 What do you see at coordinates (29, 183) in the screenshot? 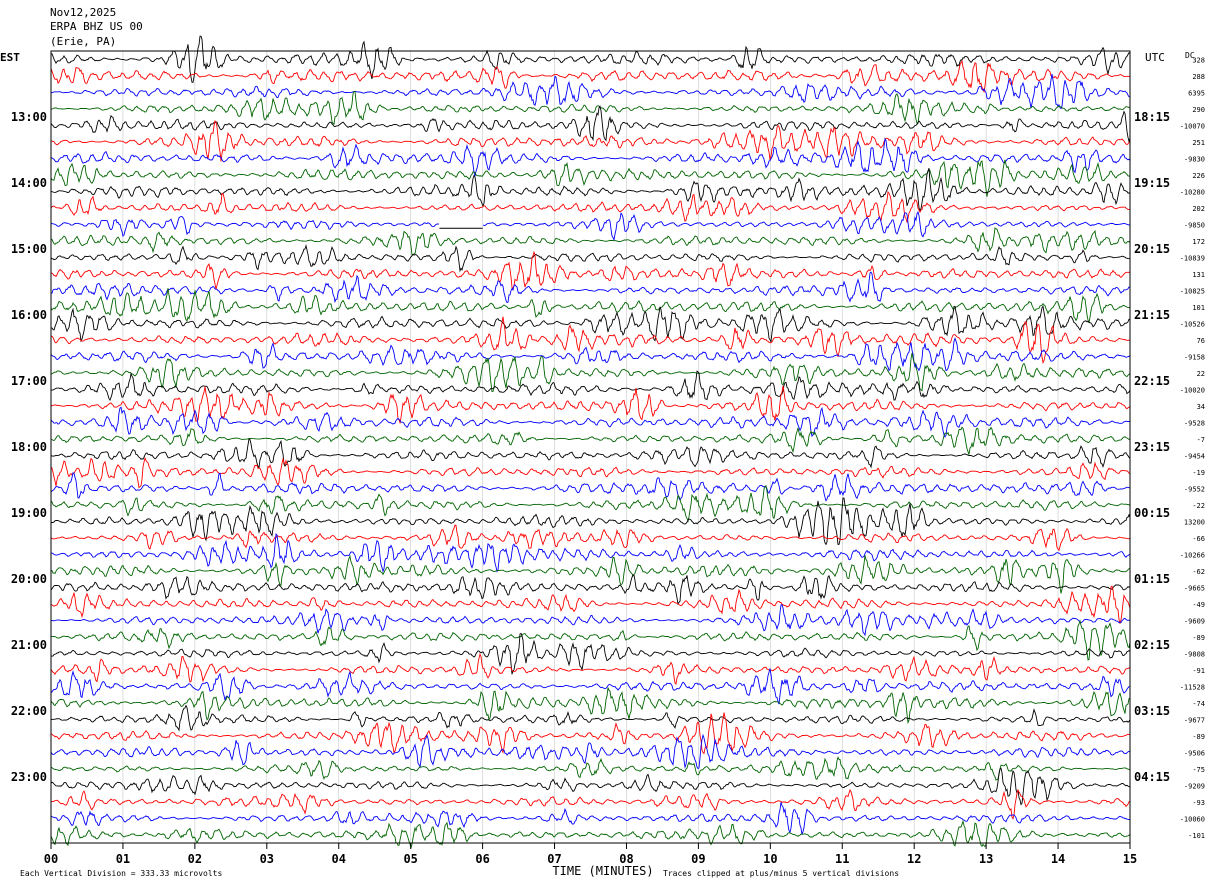
I see `left-hour-label: 14:00` at bounding box center [29, 183].